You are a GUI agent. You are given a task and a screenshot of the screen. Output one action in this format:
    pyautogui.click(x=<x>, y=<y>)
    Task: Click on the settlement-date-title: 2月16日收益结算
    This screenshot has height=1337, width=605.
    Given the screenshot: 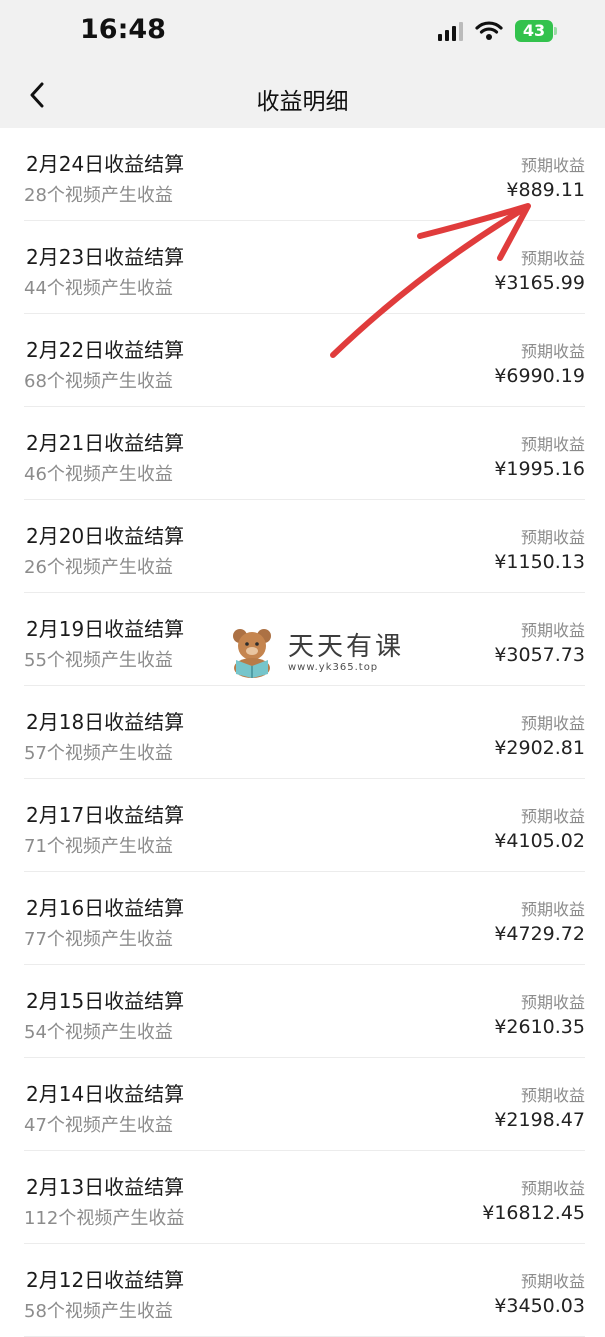 What is the action you would take?
    pyautogui.click(x=105, y=908)
    